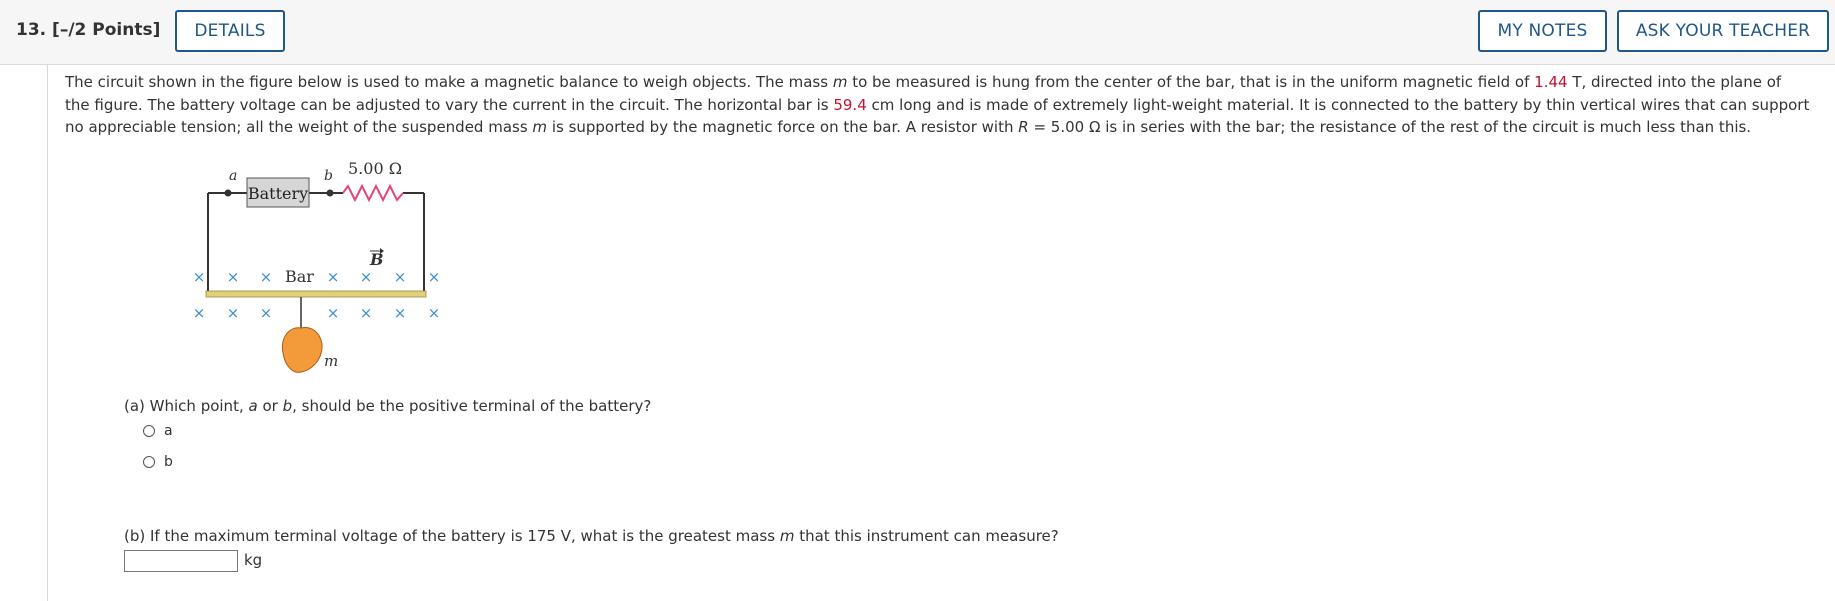 This screenshot has width=1835, height=601. Describe the element at coordinates (278, 193) in the screenshot. I see `battery-label: Battery` at that location.